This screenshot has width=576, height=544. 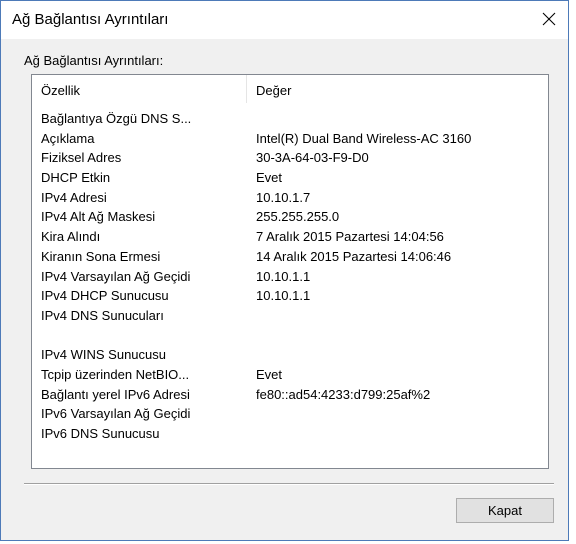 I want to click on list-header: Özellik Değer, so click(x=290, y=90).